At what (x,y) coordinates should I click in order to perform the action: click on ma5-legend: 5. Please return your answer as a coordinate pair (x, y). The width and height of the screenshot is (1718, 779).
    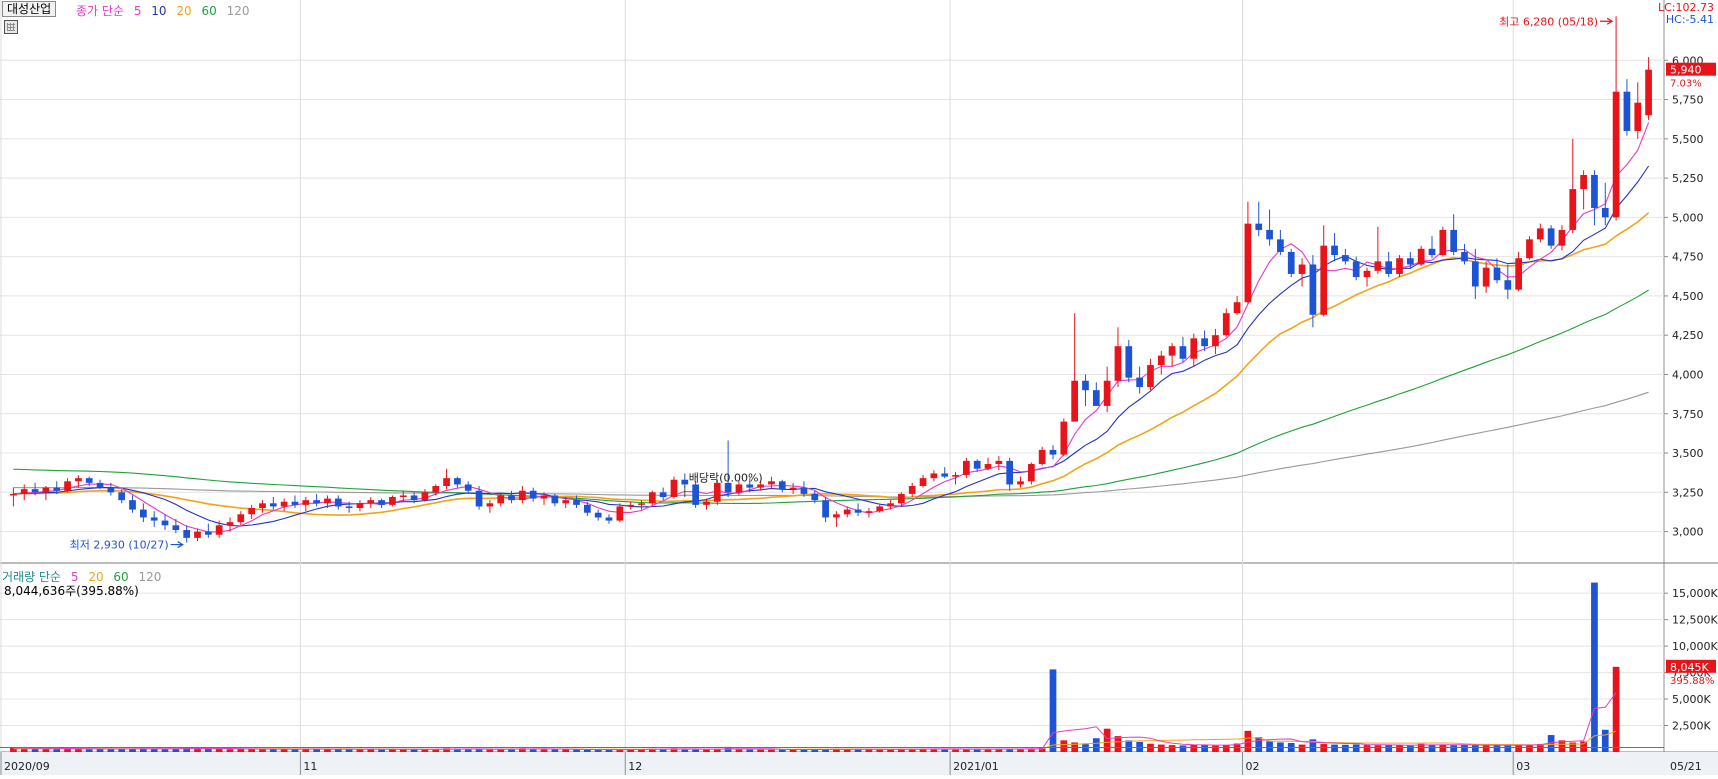
    Looking at the image, I should click on (138, 11).